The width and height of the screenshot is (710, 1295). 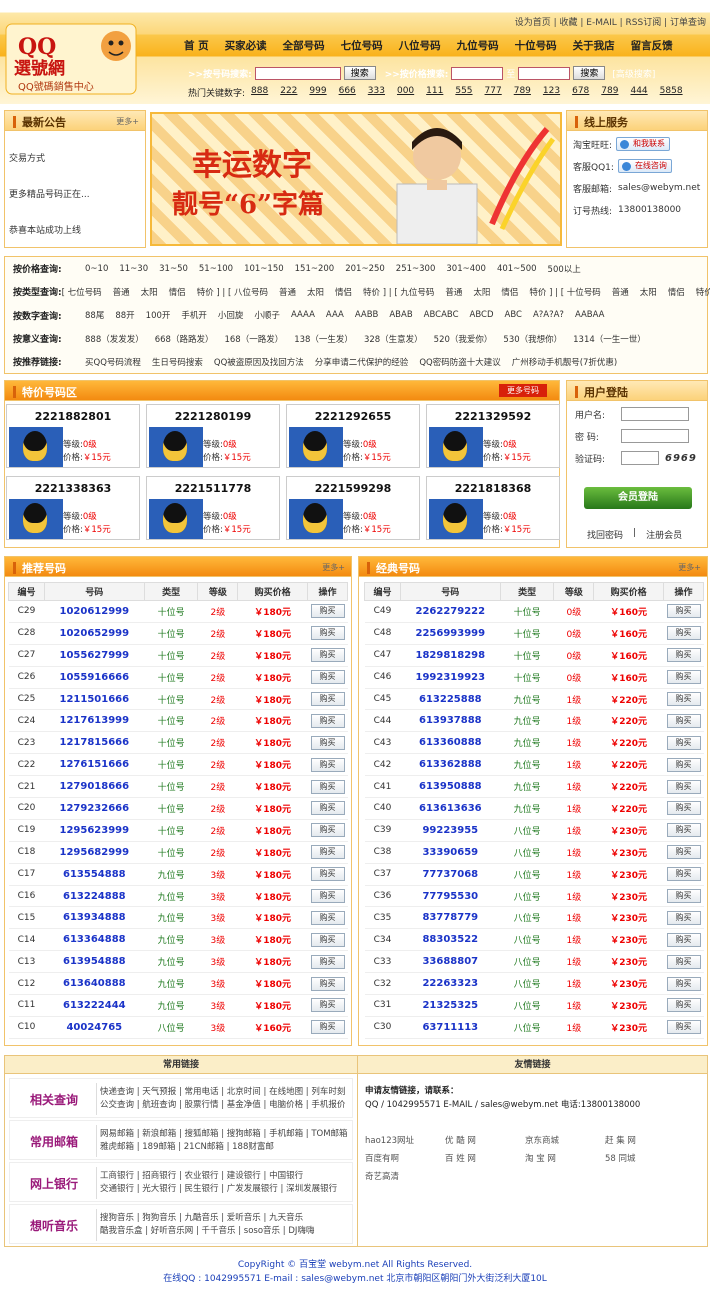 I want to click on link-line: 酷我音乐盒 | 好听音乐网 | 千千音乐 | soso音乐 | DJ嗨嗨, so click(x=207, y=1231).